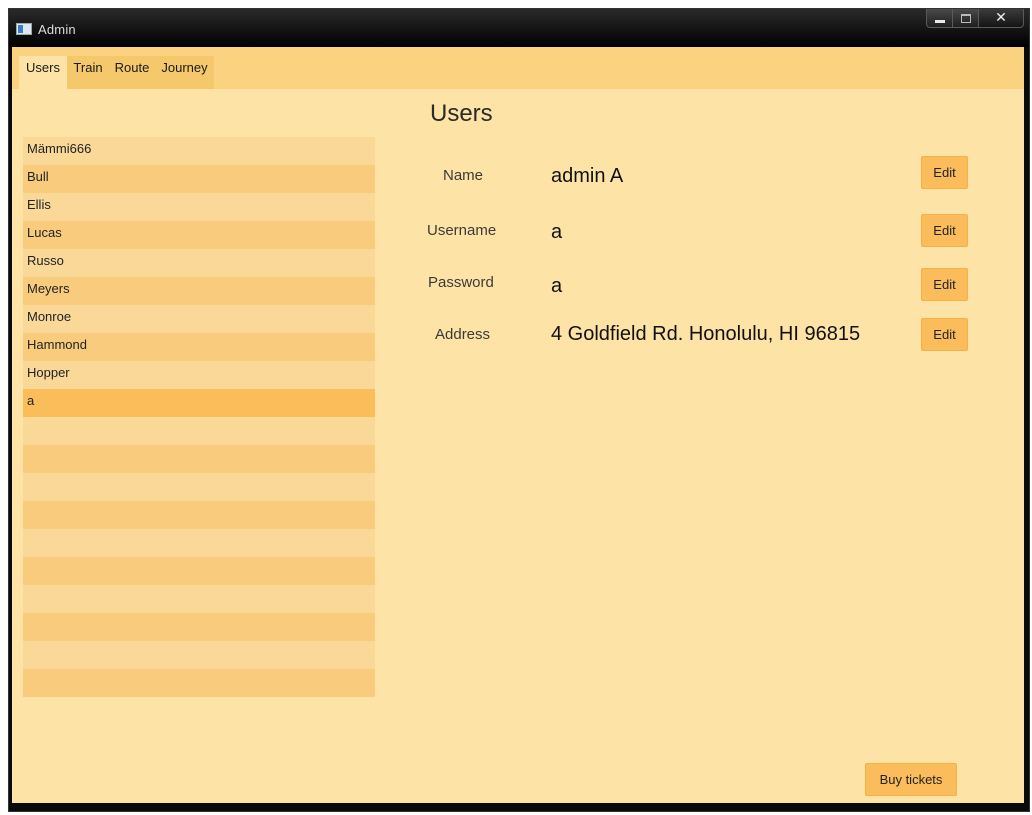 The width and height of the screenshot is (1032, 815). Describe the element at coordinates (461, 113) in the screenshot. I see `page-title: Users` at that location.